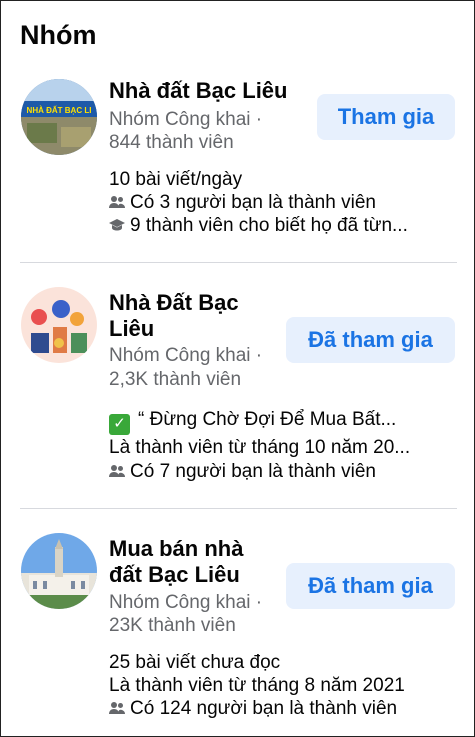 The image size is (475, 737). What do you see at coordinates (117, 223) in the screenshot?
I see `graduation-cap-icon` at bounding box center [117, 223].